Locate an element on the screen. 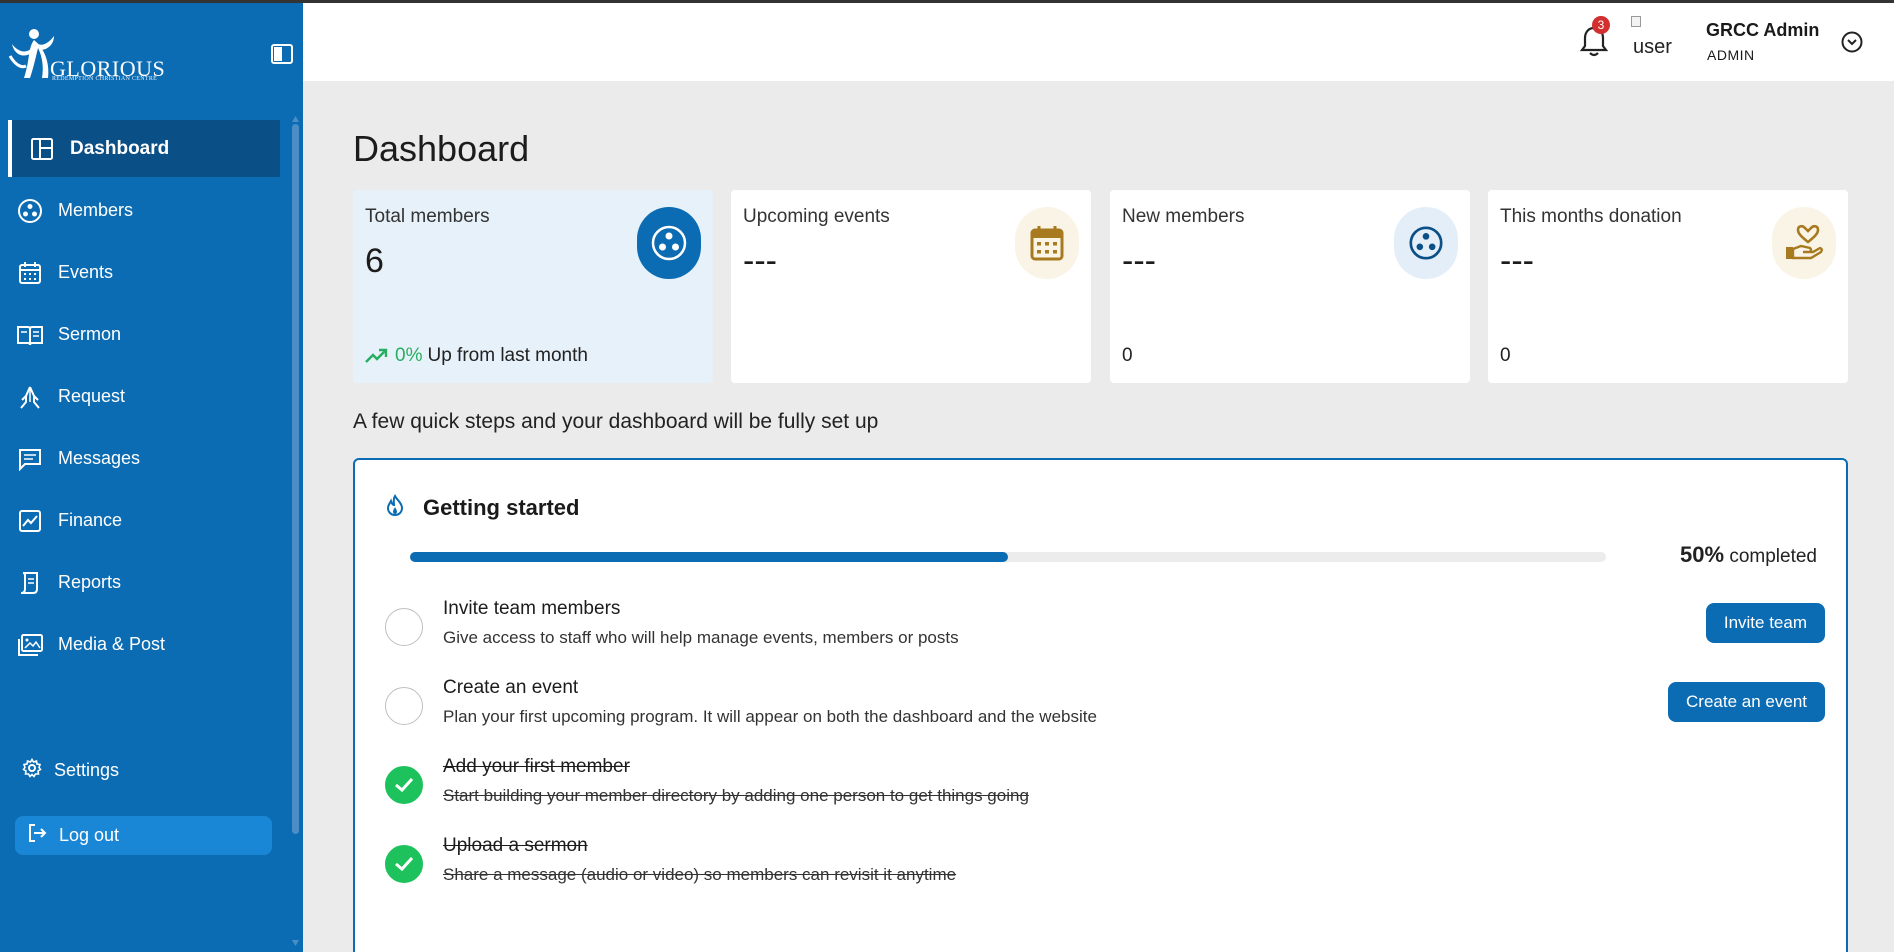 The height and width of the screenshot is (952, 1894). sidebar-nav: Dashboard Members Events Sermon Request is located at coordinates (144, 399).